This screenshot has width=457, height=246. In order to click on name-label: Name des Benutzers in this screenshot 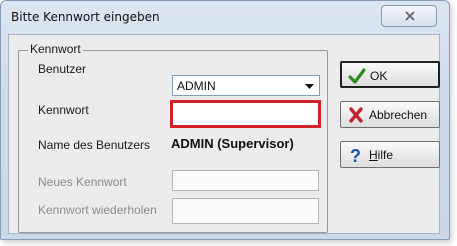, I will do `click(94, 145)`.